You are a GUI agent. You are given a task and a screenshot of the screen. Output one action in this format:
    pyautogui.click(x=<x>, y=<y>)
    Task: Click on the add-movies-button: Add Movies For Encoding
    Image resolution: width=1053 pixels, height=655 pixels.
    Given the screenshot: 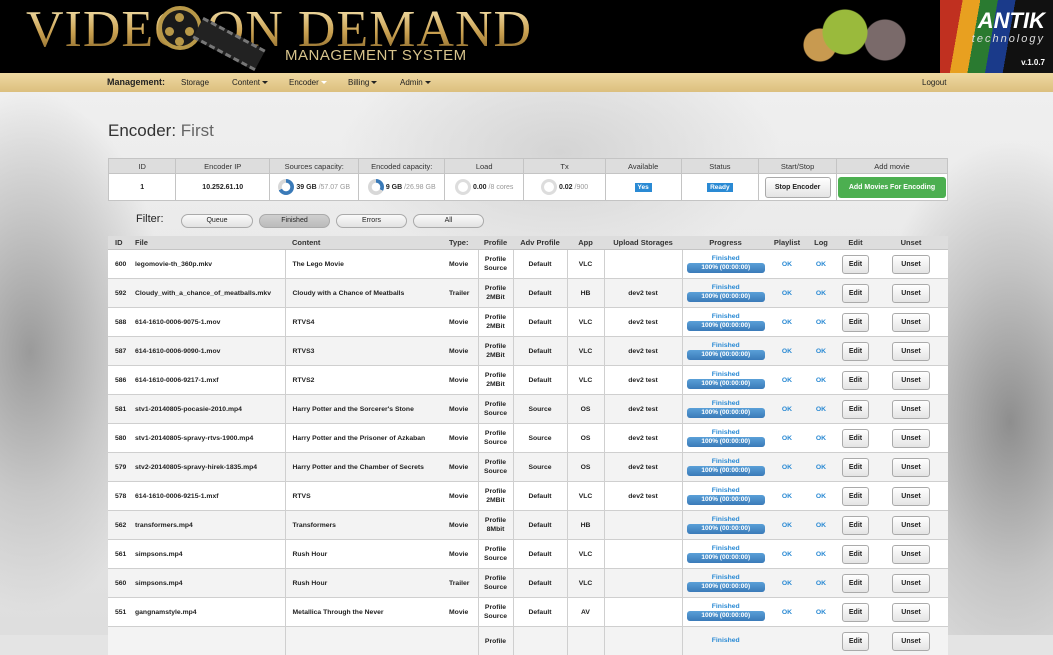 What is the action you would take?
    pyautogui.click(x=892, y=187)
    